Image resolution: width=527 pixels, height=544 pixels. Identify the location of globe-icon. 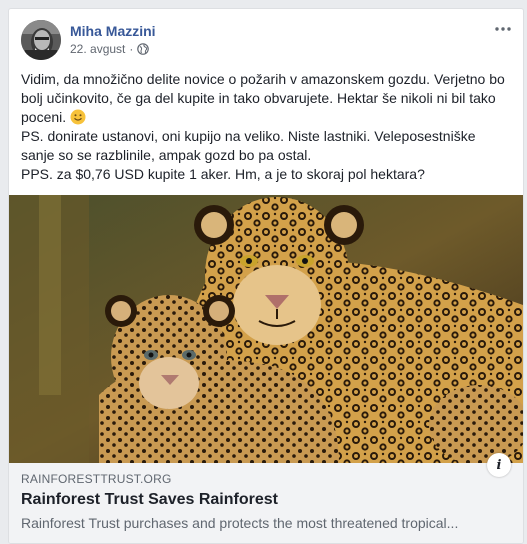
(143, 49).